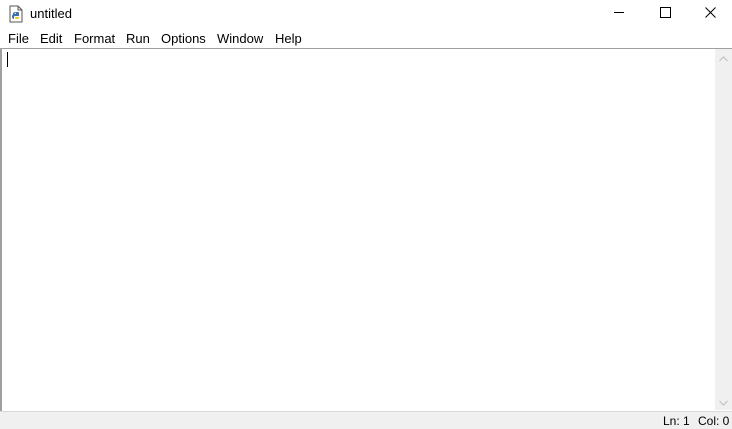  What do you see at coordinates (94, 38) in the screenshot?
I see `menu-format: Format` at bounding box center [94, 38].